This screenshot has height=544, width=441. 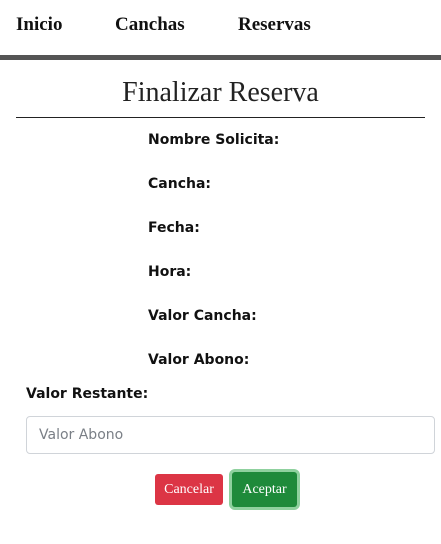 What do you see at coordinates (220, 117) in the screenshot?
I see `title-divider` at bounding box center [220, 117].